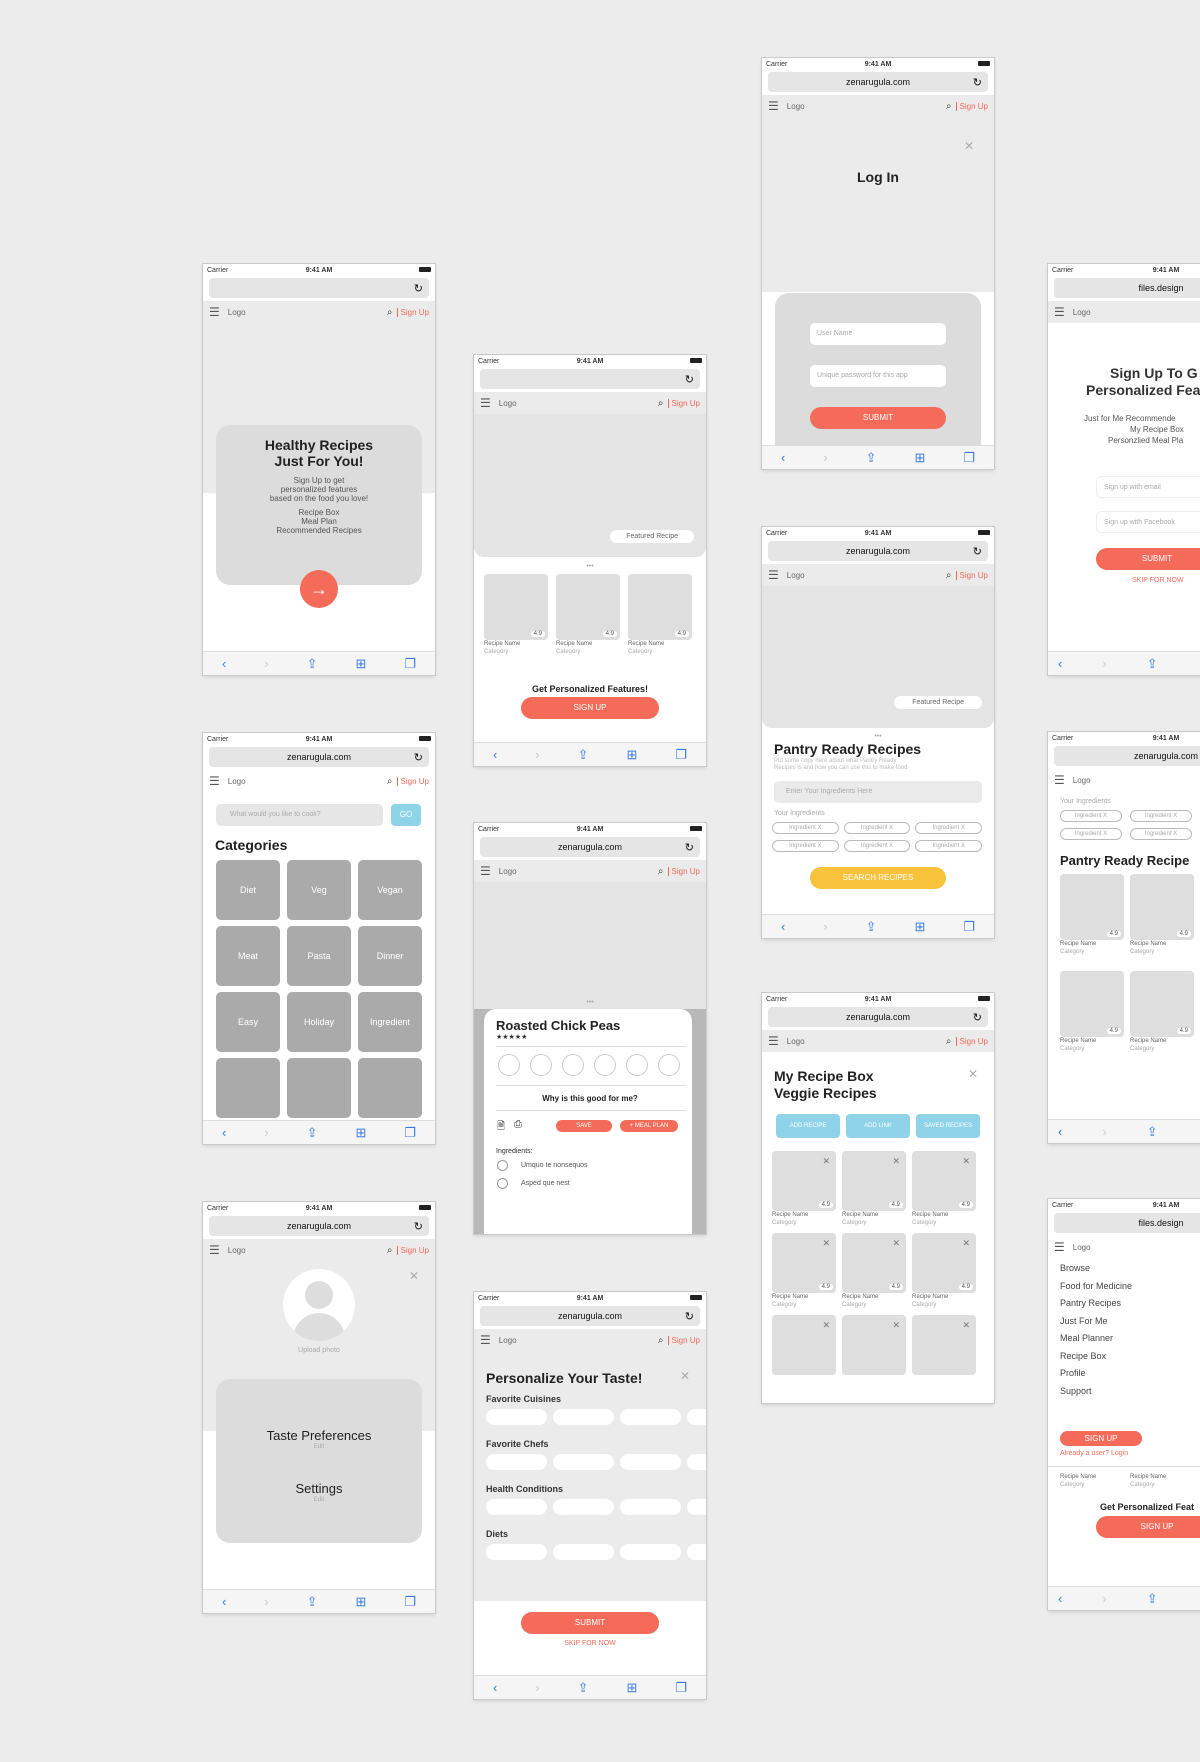 The image size is (1200, 1762). What do you see at coordinates (390, 1022) in the screenshot?
I see `category-tile: Ingredient` at bounding box center [390, 1022].